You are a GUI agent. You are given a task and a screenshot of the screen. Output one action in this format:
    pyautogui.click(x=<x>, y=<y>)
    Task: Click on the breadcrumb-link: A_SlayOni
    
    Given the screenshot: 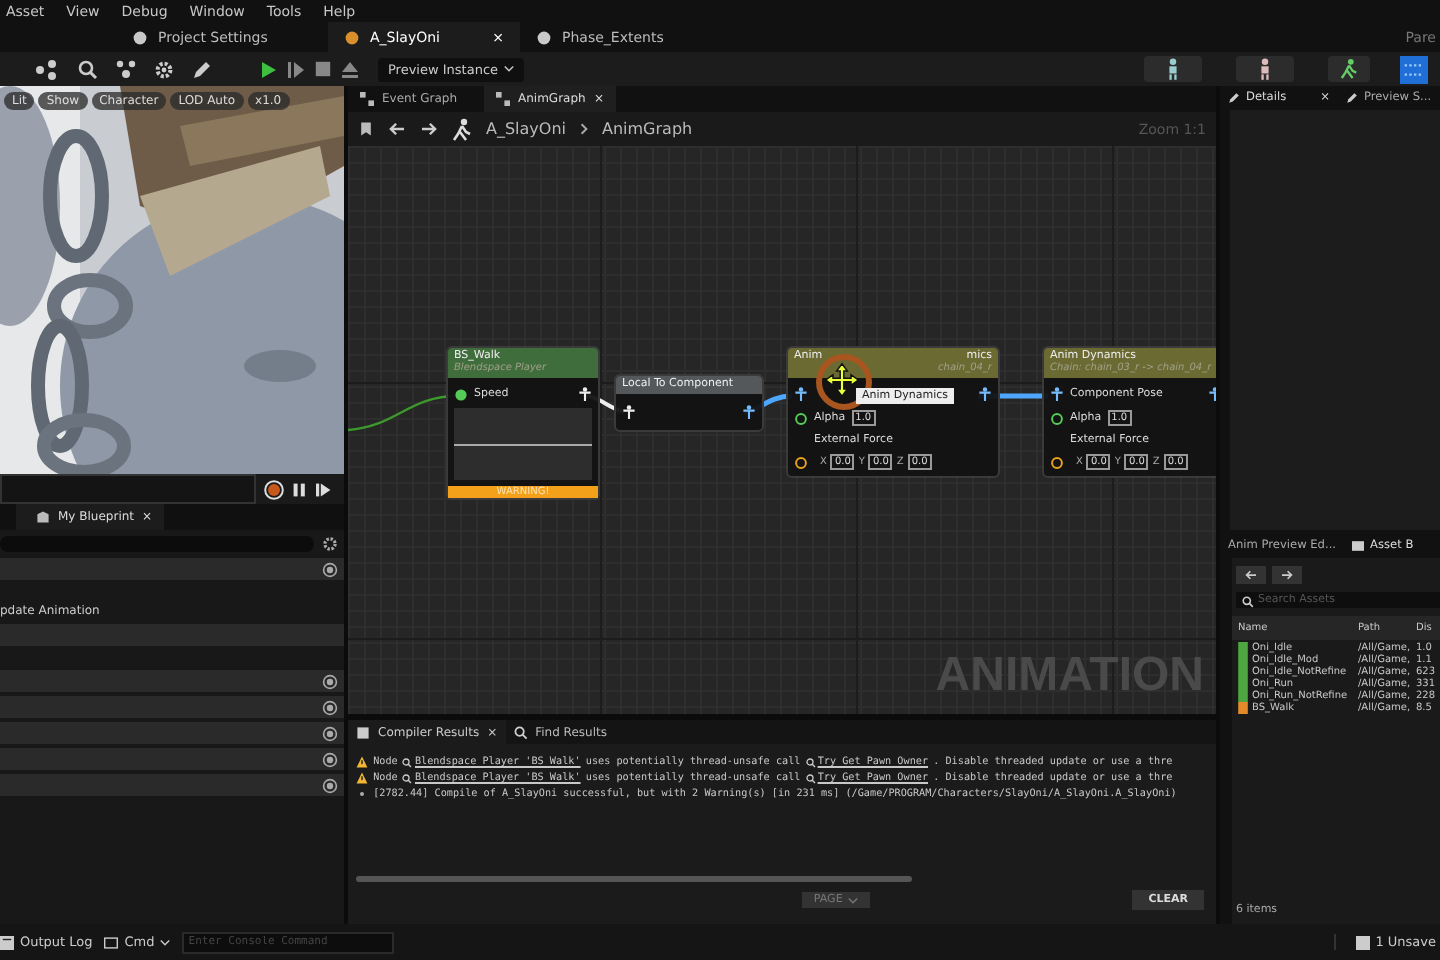 What is the action you would take?
    pyautogui.click(x=526, y=129)
    